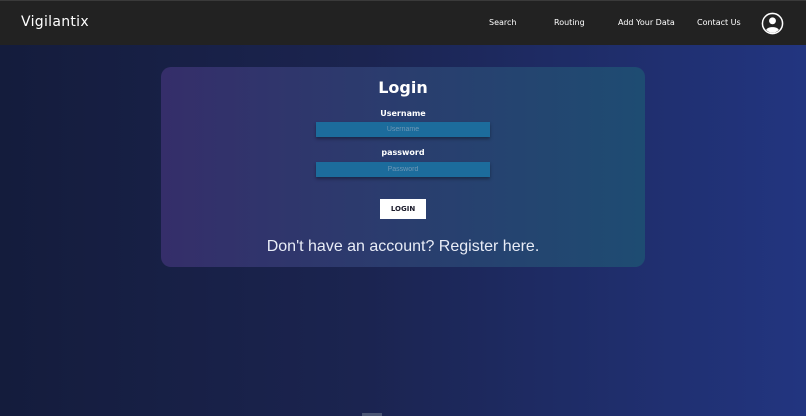 Image resolution: width=806 pixels, height=416 pixels. What do you see at coordinates (403, 152) in the screenshot?
I see `password-label: password` at bounding box center [403, 152].